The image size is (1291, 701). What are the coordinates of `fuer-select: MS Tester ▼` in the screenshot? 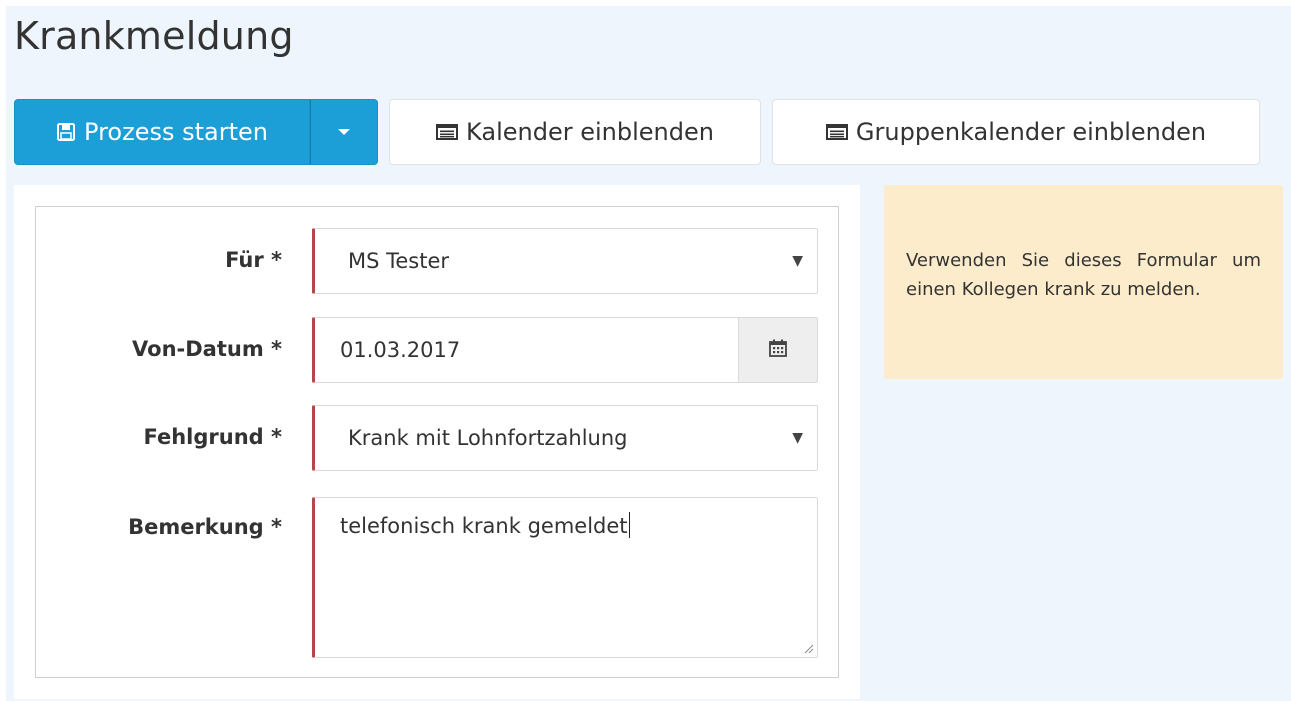 It's located at (565, 261).